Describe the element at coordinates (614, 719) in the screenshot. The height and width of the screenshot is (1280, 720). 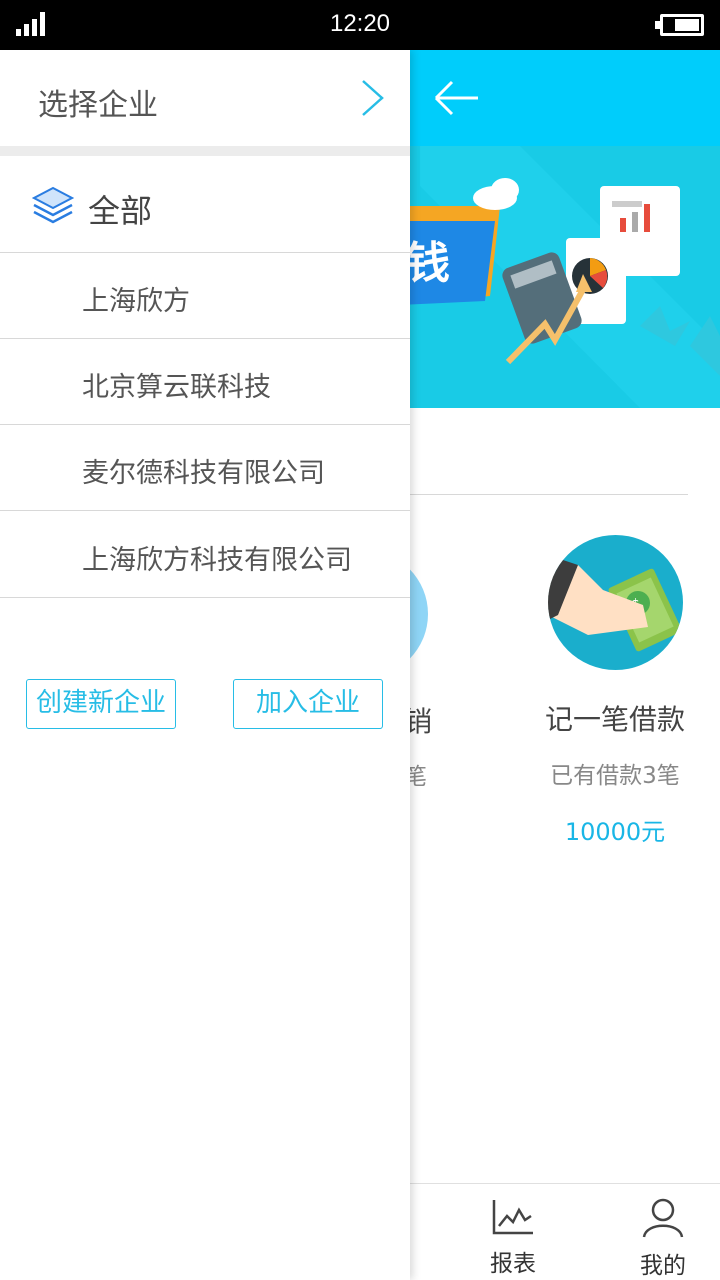
I see `loan-card-title: 记一笔借款` at that location.